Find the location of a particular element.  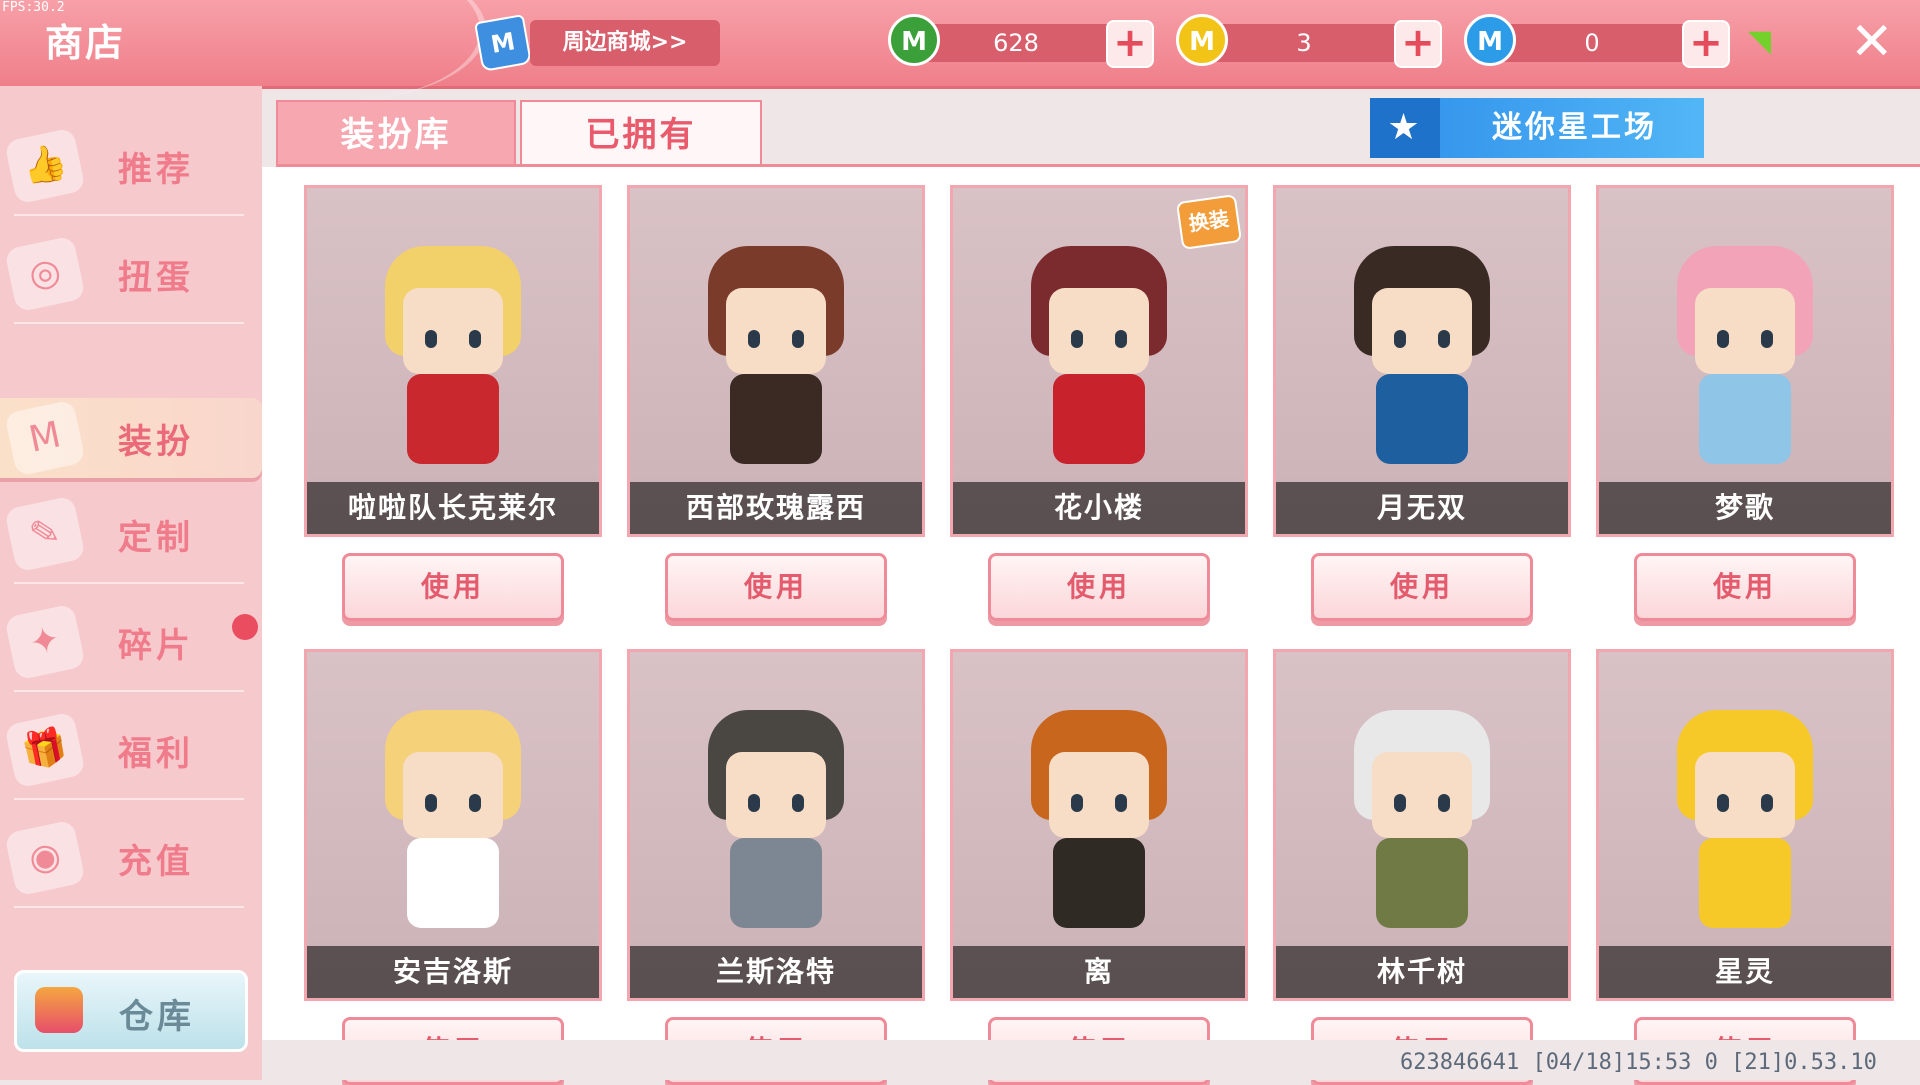

costume-name: 星灵 is located at coordinates (1745, 972).